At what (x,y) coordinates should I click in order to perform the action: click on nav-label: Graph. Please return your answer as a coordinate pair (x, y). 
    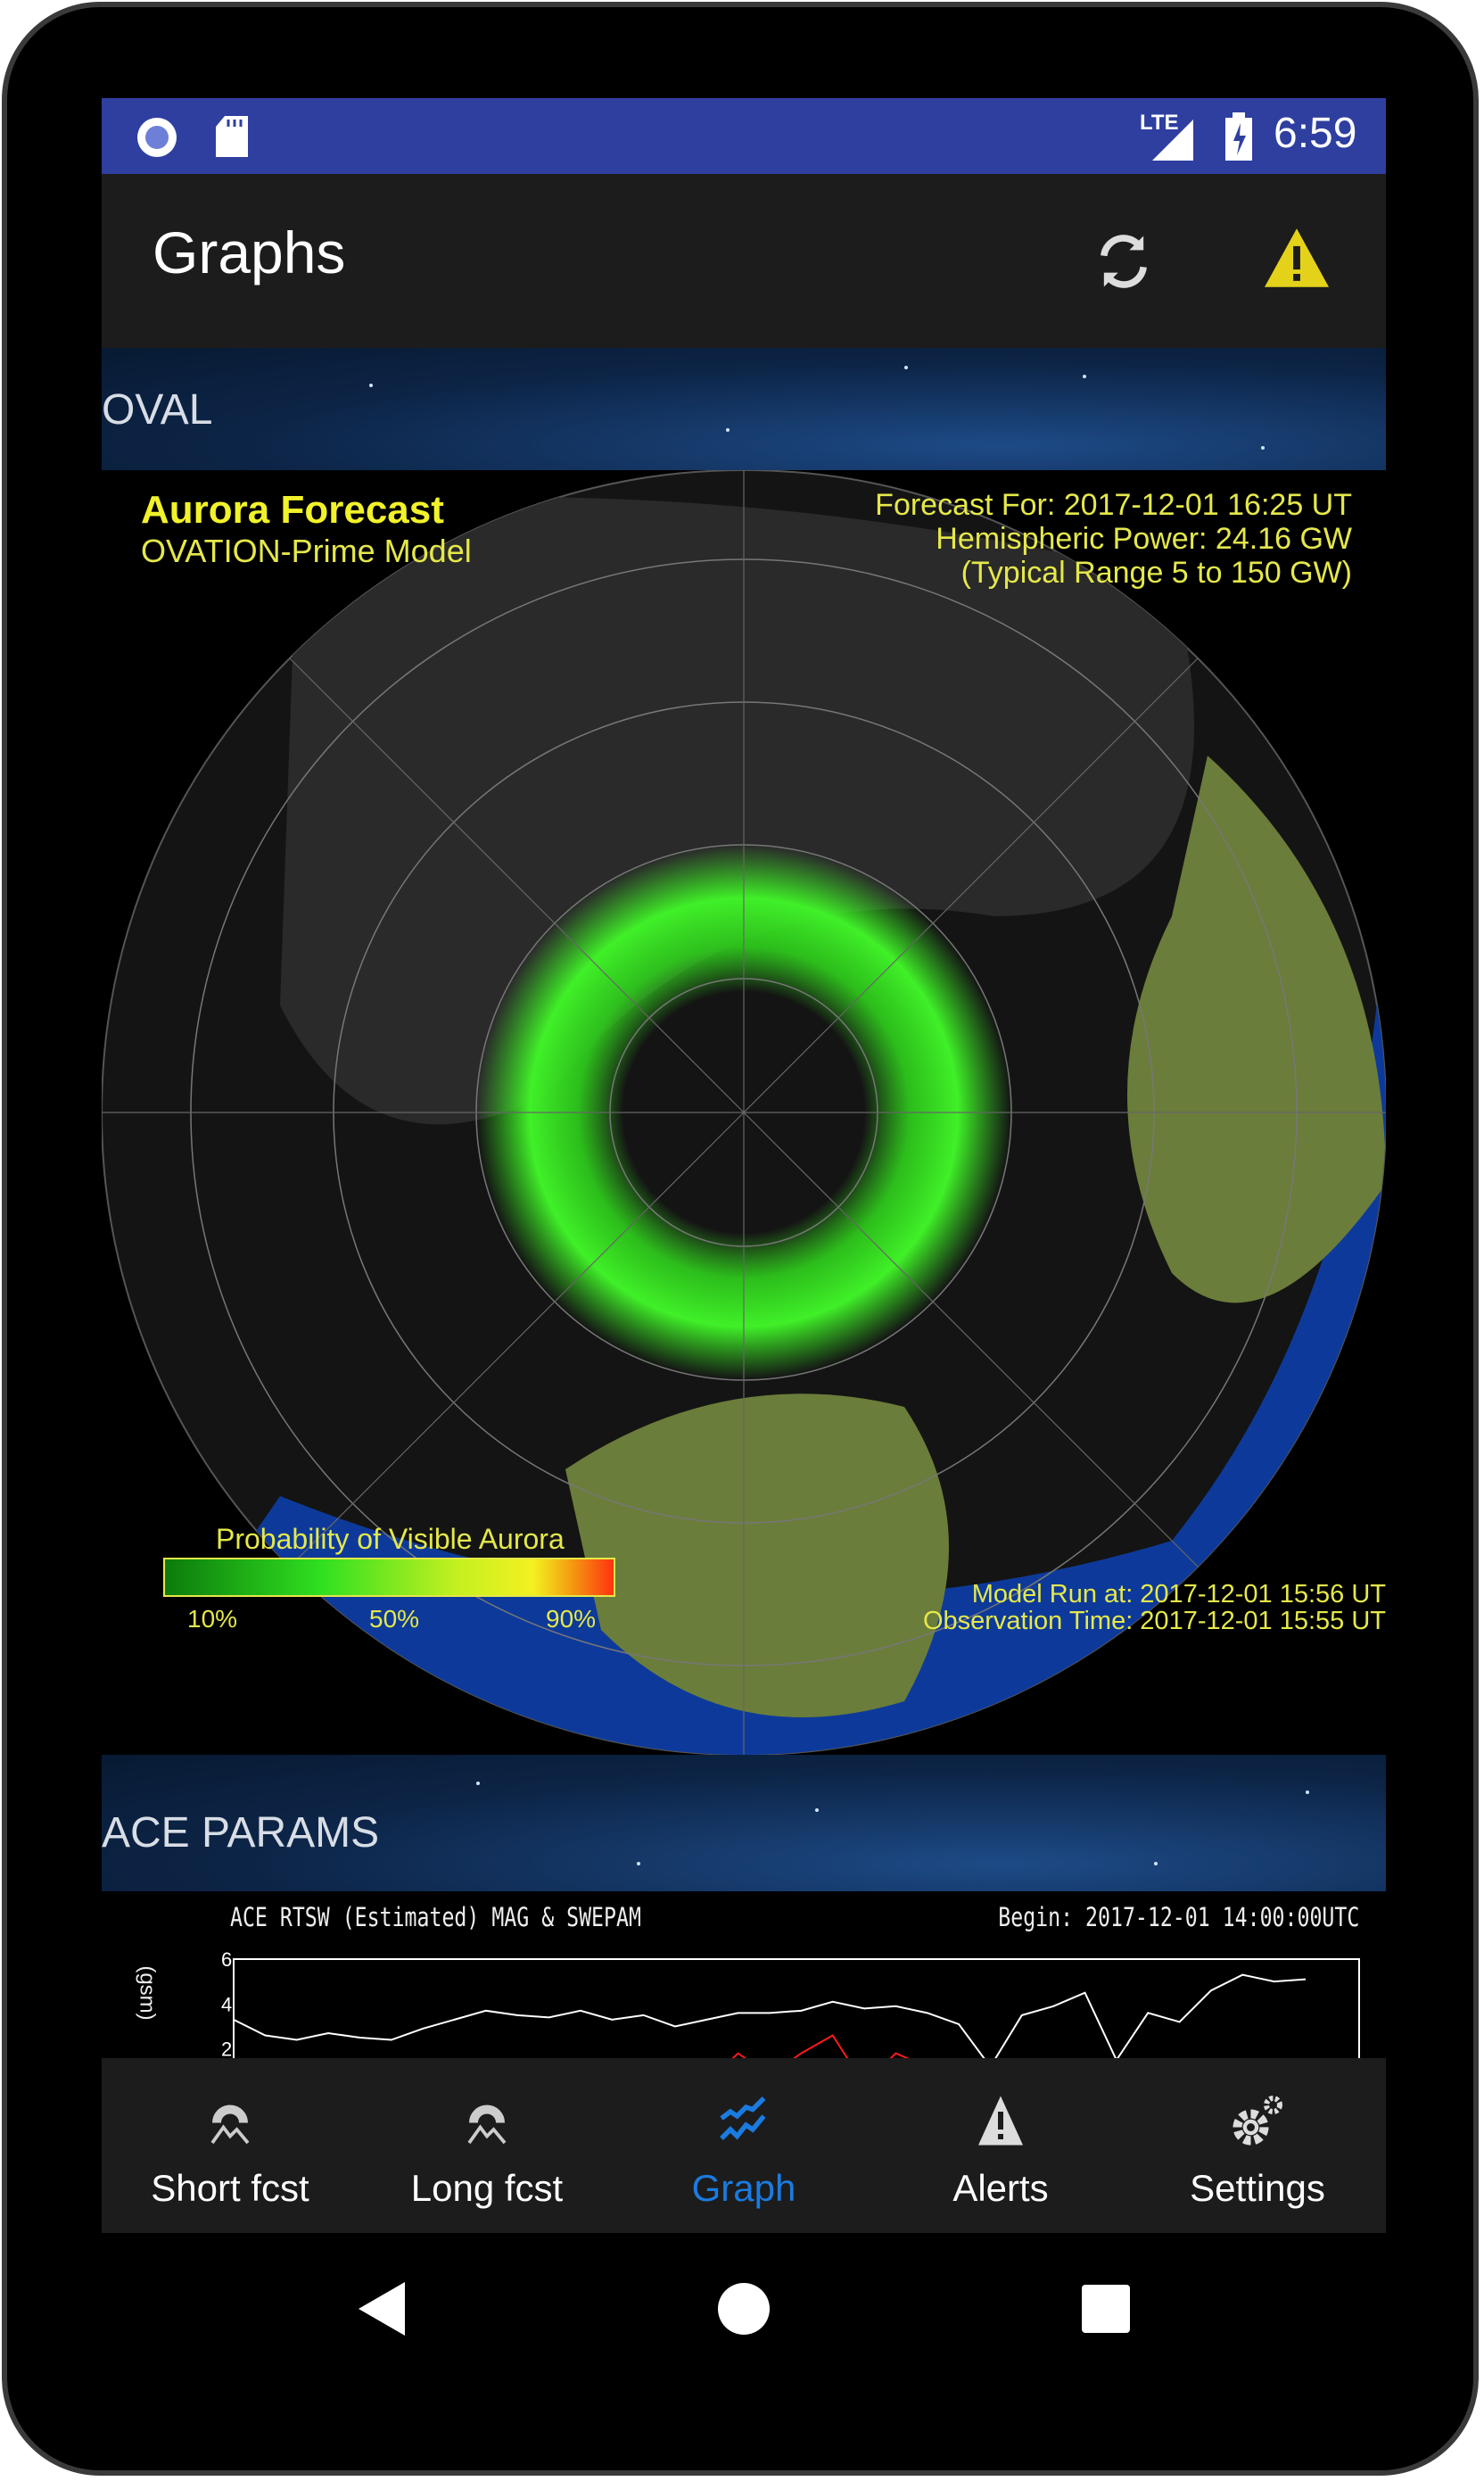
    Looking at the image, I should click on (743, 2188).